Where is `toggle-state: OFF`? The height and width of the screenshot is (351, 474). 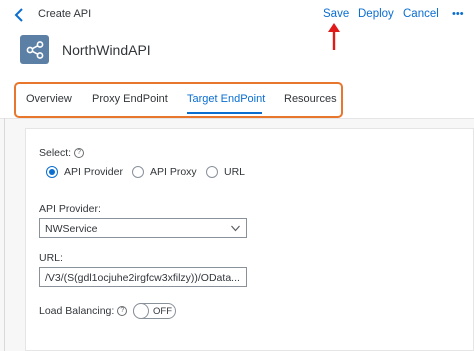
toggle-state: OFF is located at coordinates (162, 311).